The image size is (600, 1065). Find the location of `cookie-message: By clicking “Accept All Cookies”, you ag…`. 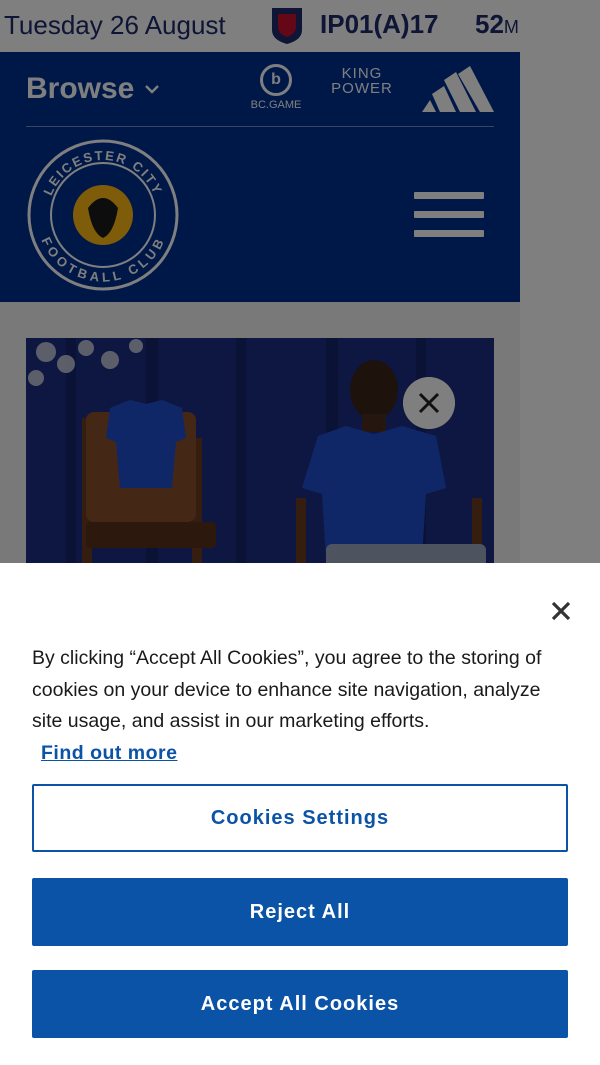

cookie-message: By clicking “Accept All Cookies”, you ag… is located at coordinates (302, 706).